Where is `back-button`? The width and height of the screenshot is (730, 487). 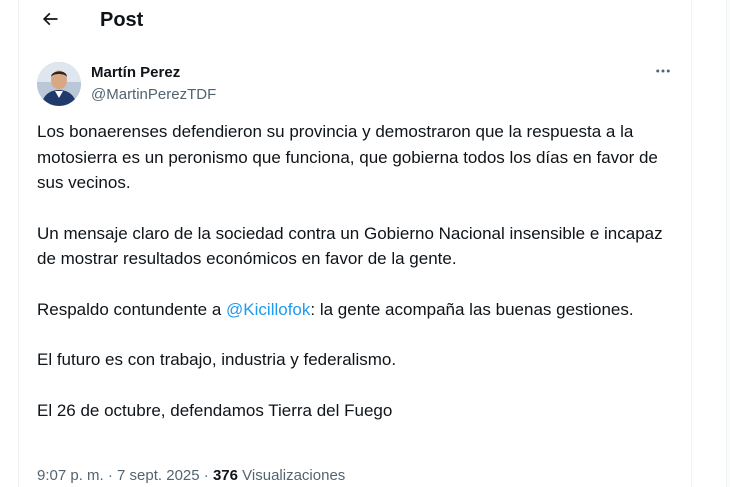
back-button is located at coordinates (50, 21).